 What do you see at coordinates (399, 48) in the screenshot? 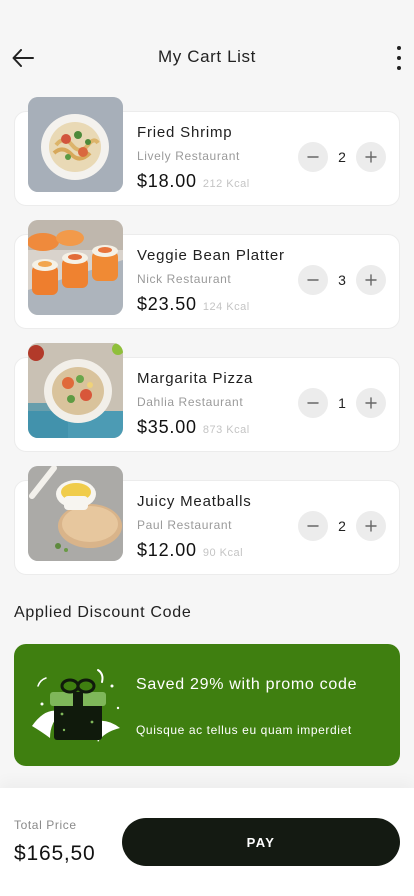
I see `more-vertical-icon` at bounding box center [399, 48].